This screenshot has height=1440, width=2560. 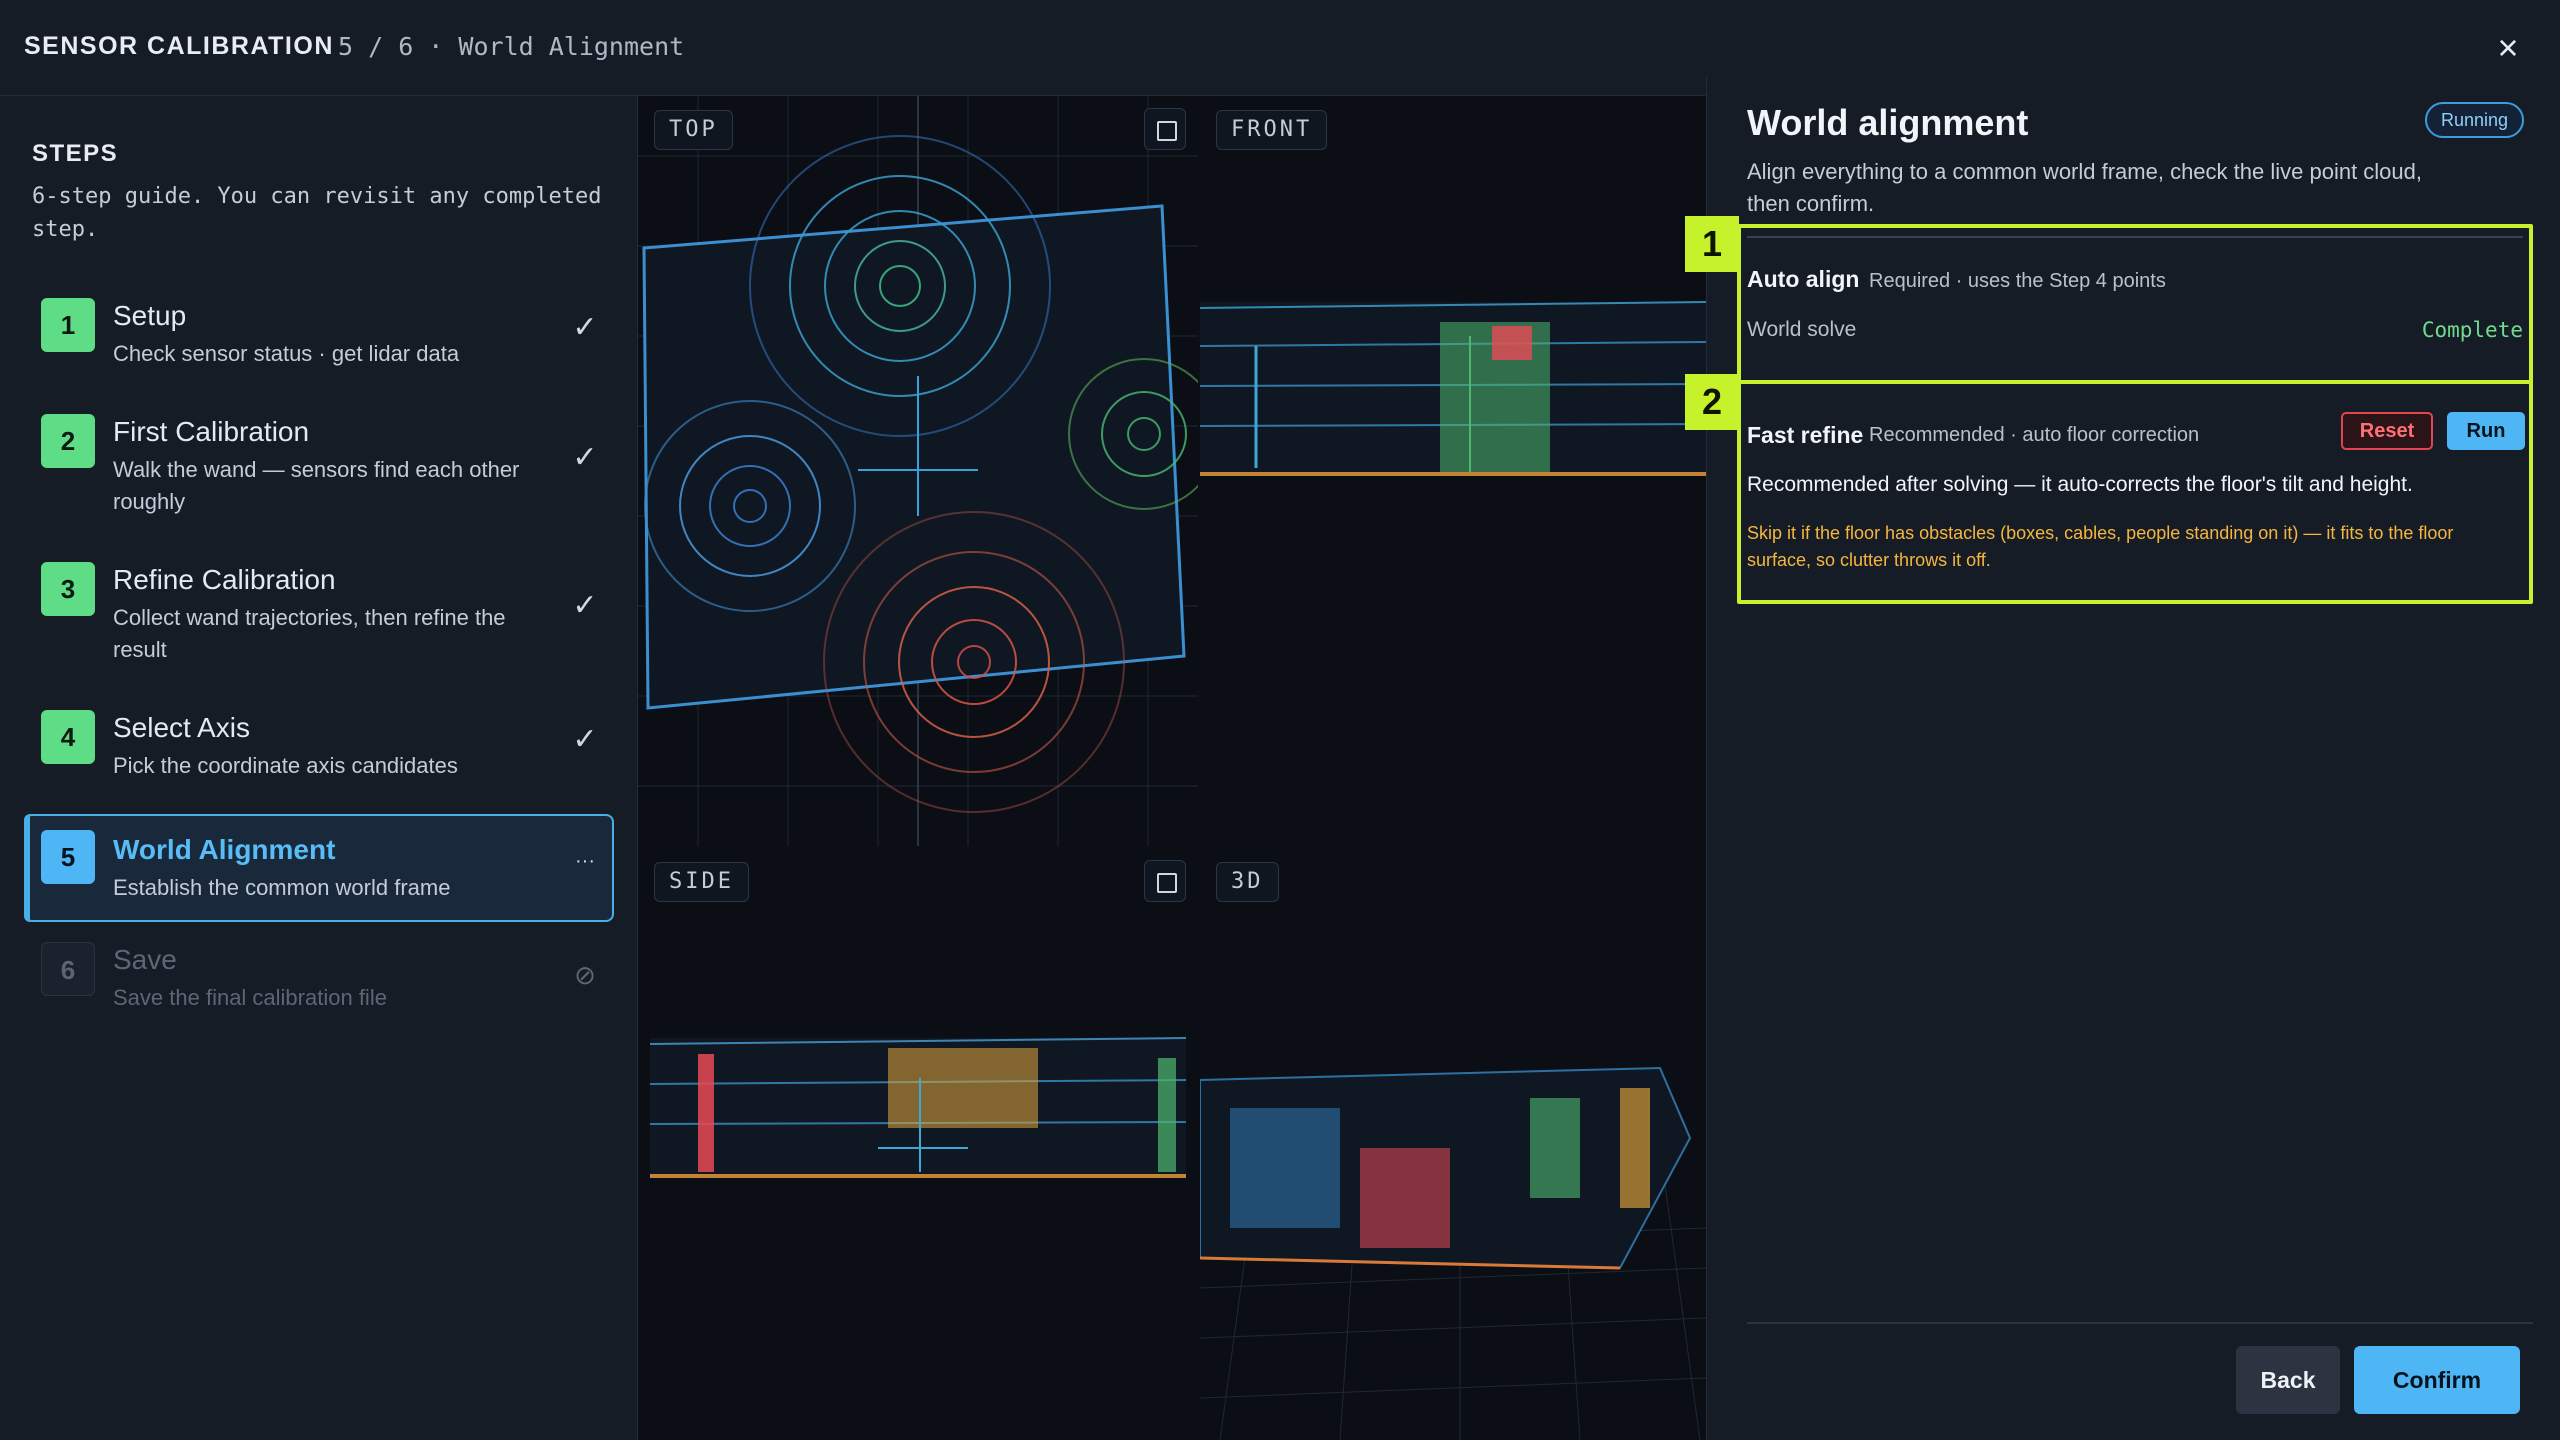 What do you see at coordinates (224, 849) in the screenshot?
I see `step-title: World Alignment` at bounding box center [224, 849].